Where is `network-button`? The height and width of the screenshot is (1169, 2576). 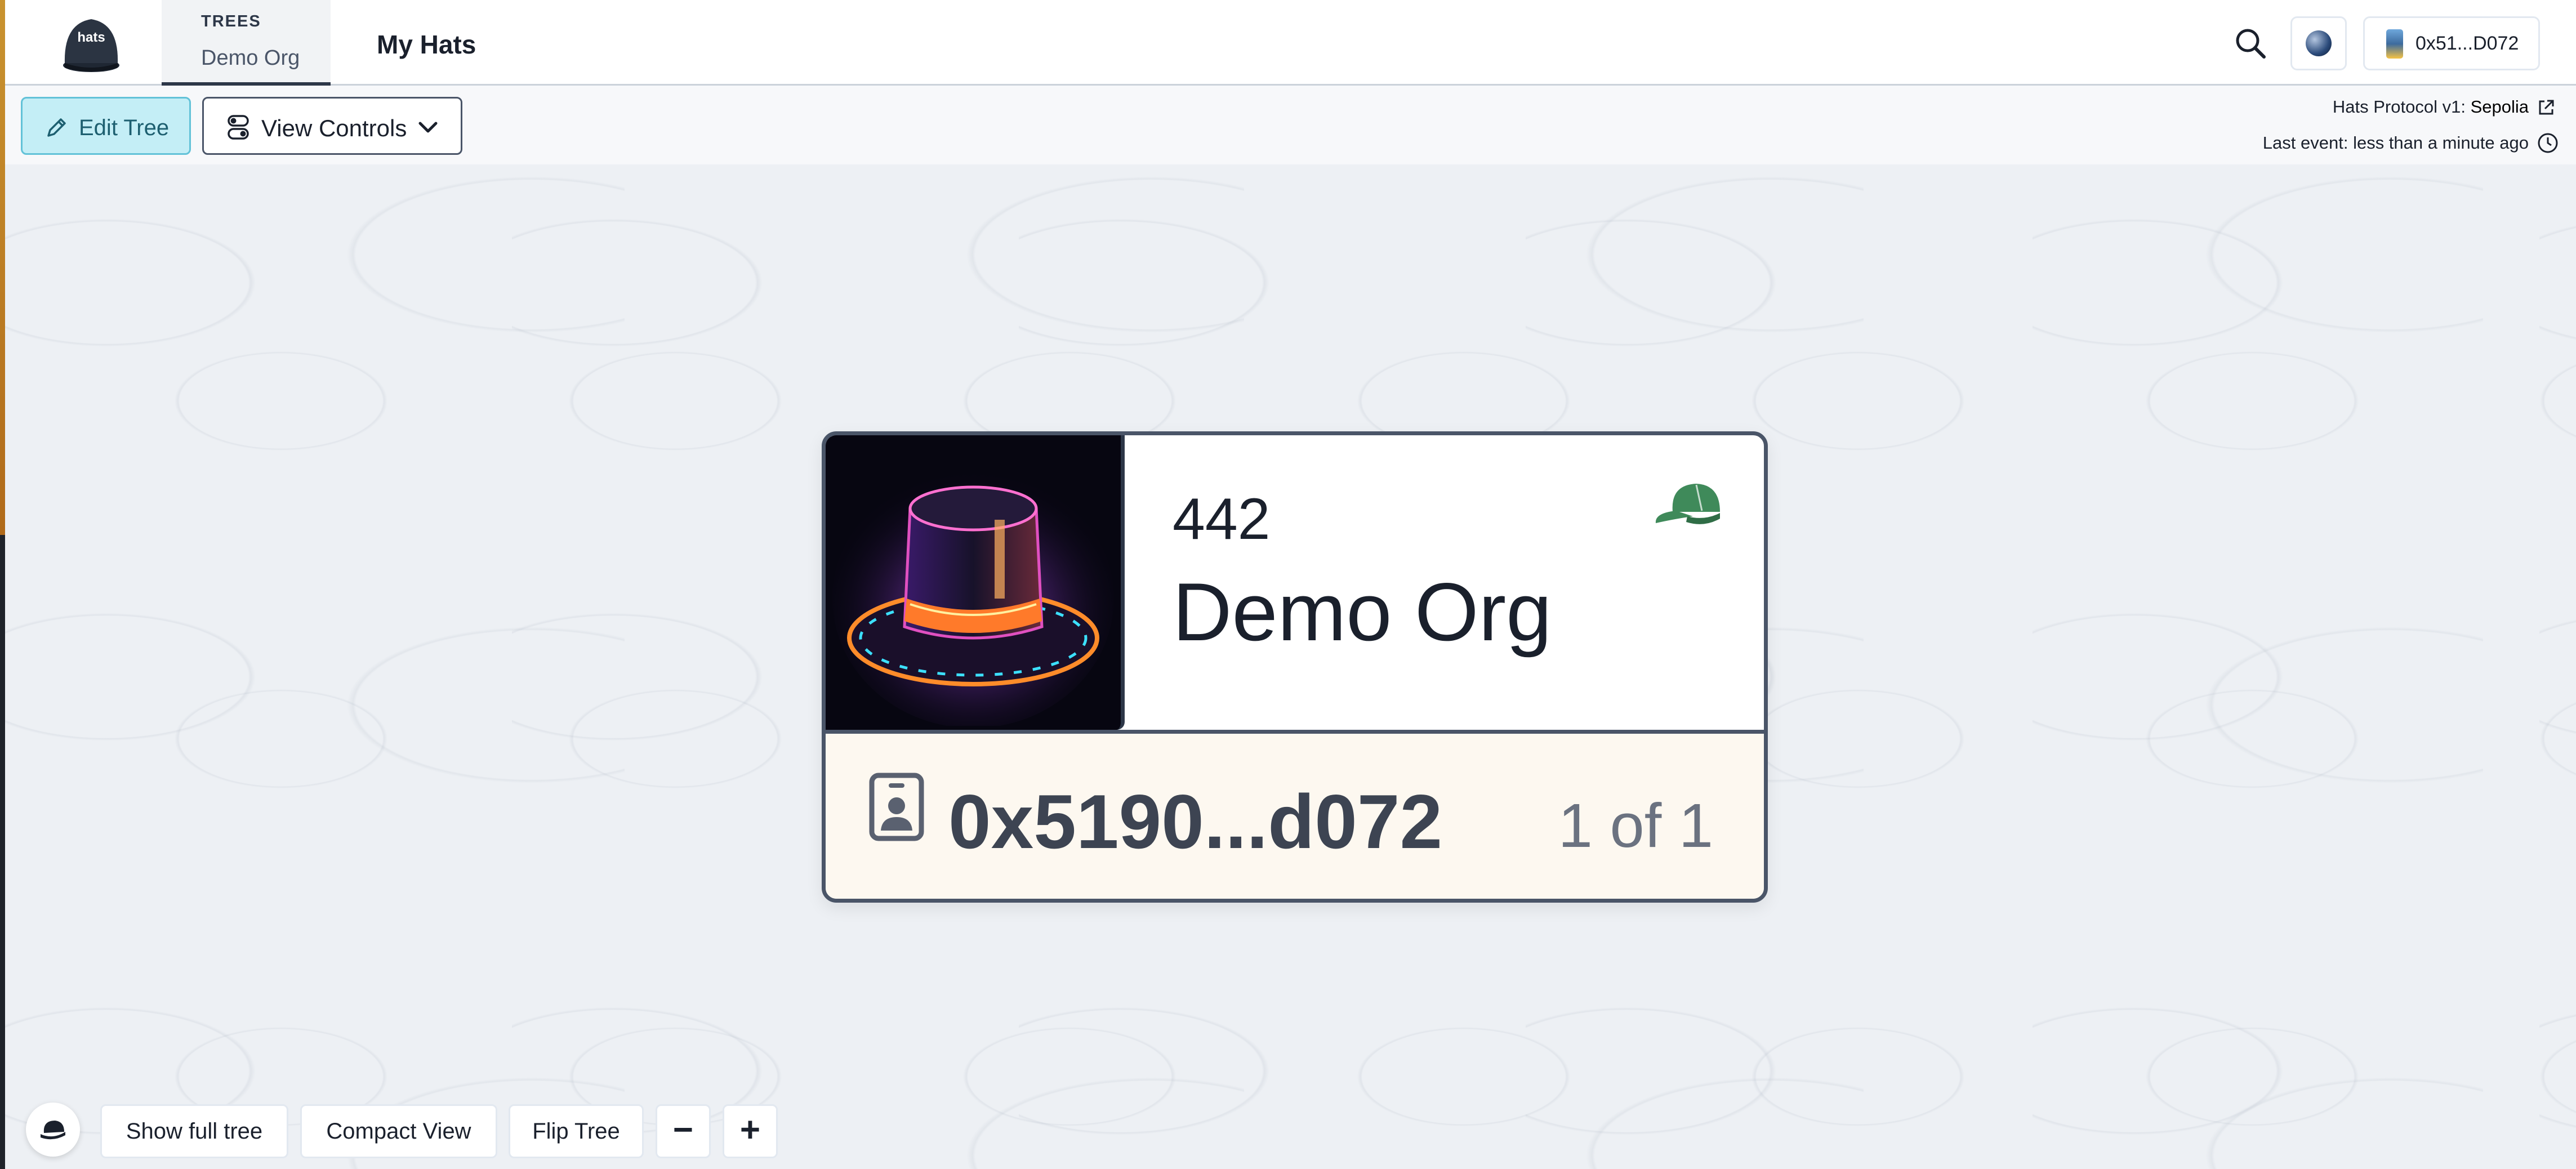 network-button is located at coordinates (2319, 43).